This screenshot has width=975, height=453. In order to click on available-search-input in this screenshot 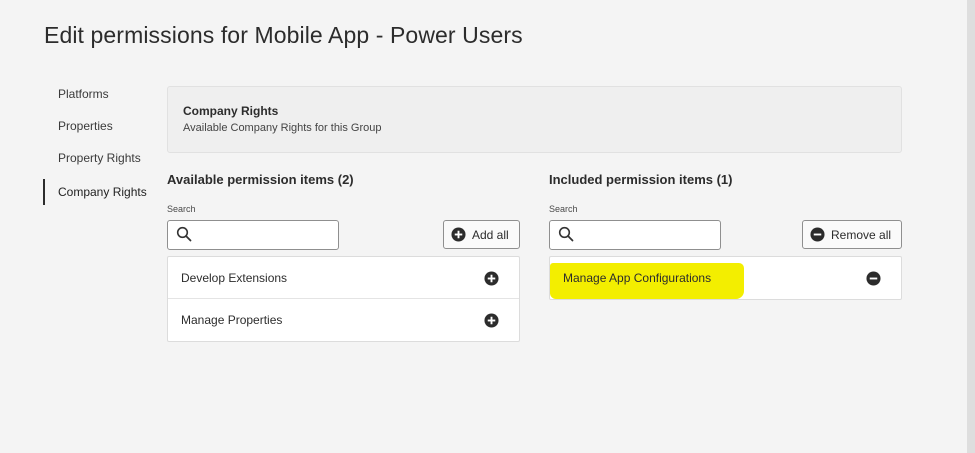, I will do `click(253, 235)`.